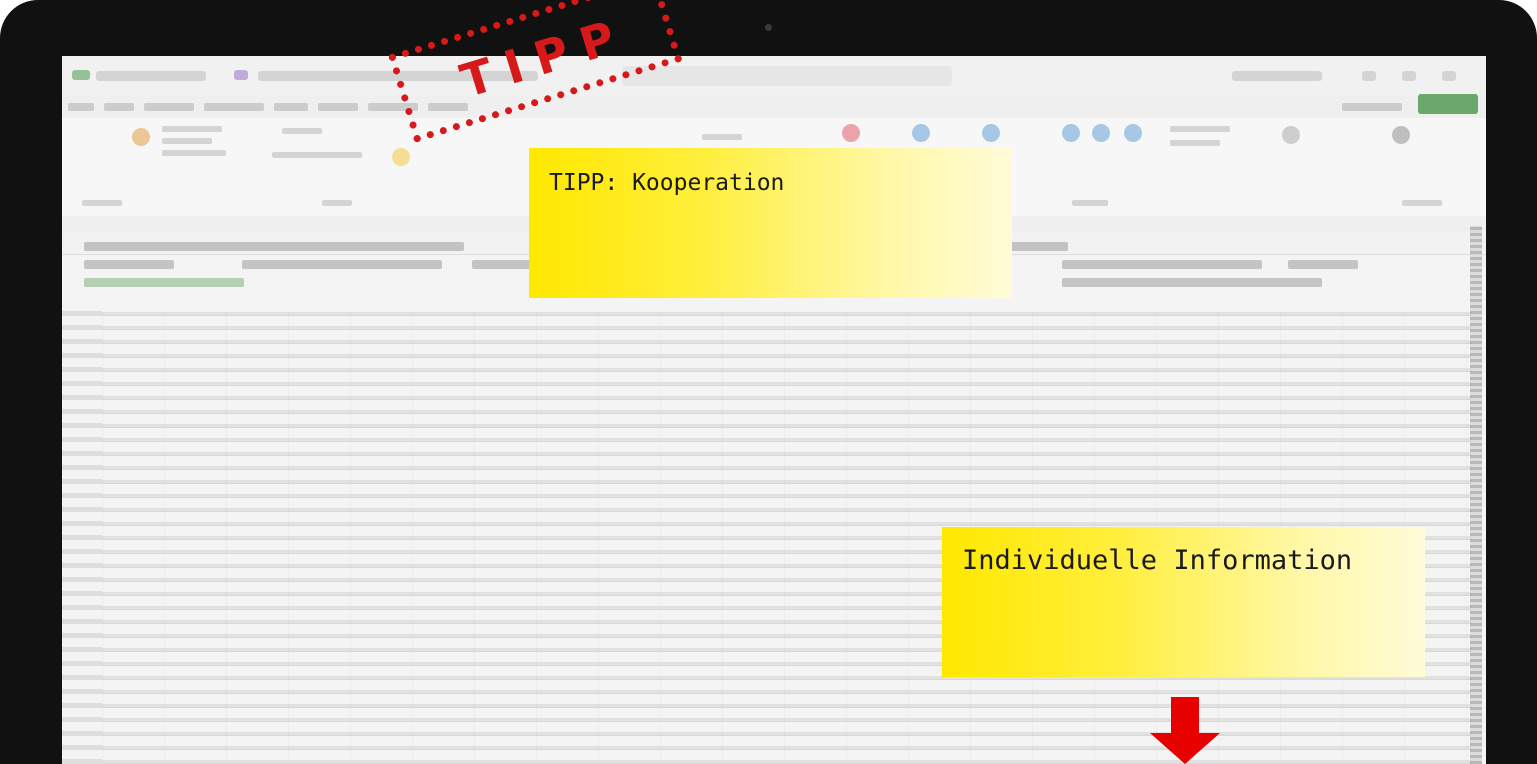  I want to click on note-kooperation: TIPP: Kooperation, so click(770, 223).